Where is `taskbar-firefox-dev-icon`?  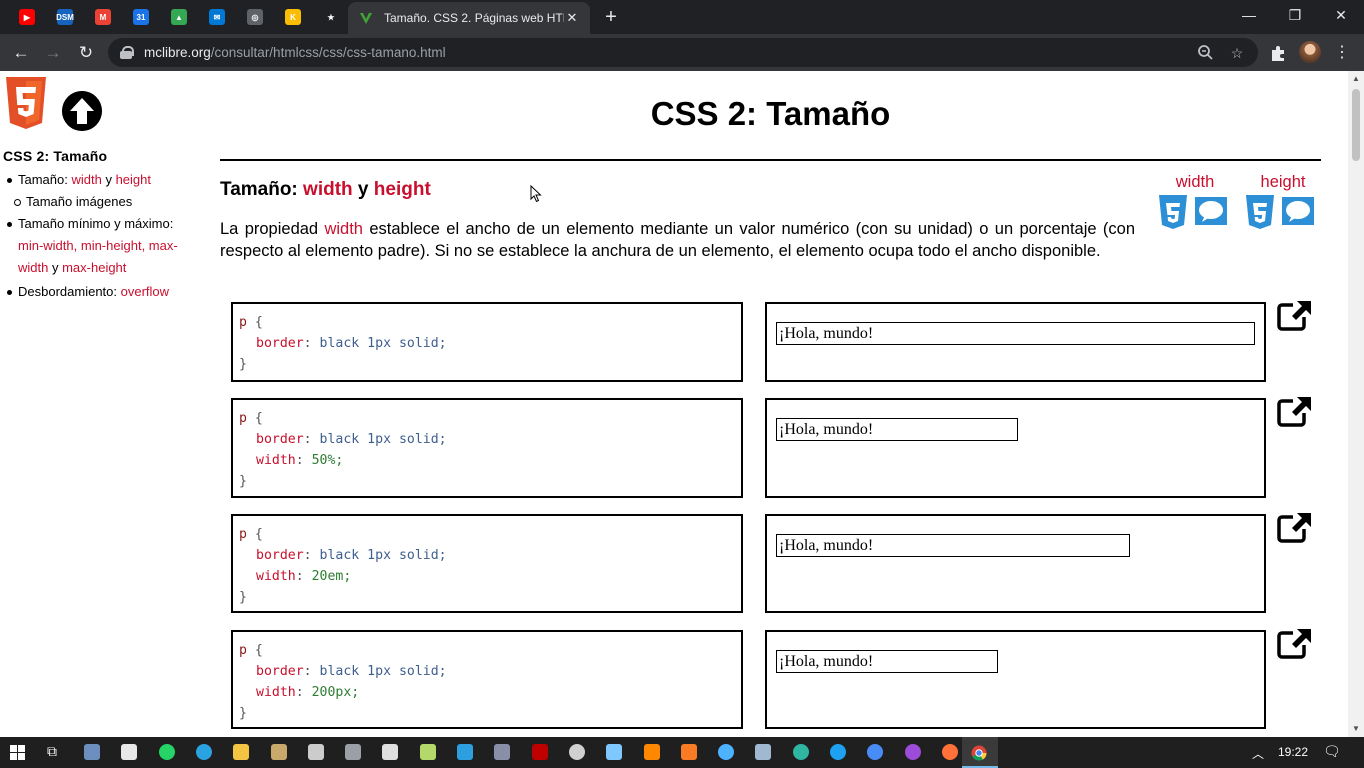
taskbar-firefox-dev-icon is located at coordinates (912, 752).